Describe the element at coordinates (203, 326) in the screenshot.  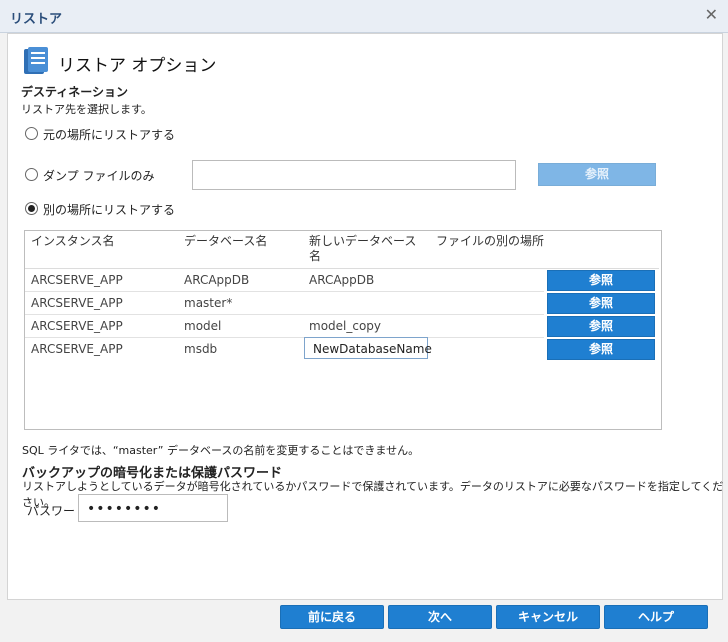
I see `row3-database: model` at that location.